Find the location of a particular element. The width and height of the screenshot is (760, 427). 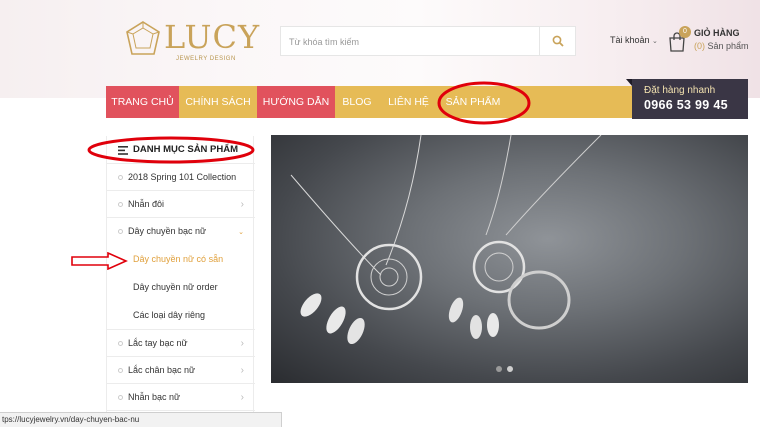

sidebar-subitem-label: Dây chuyền nữ order is located at coordinates (175, 287).